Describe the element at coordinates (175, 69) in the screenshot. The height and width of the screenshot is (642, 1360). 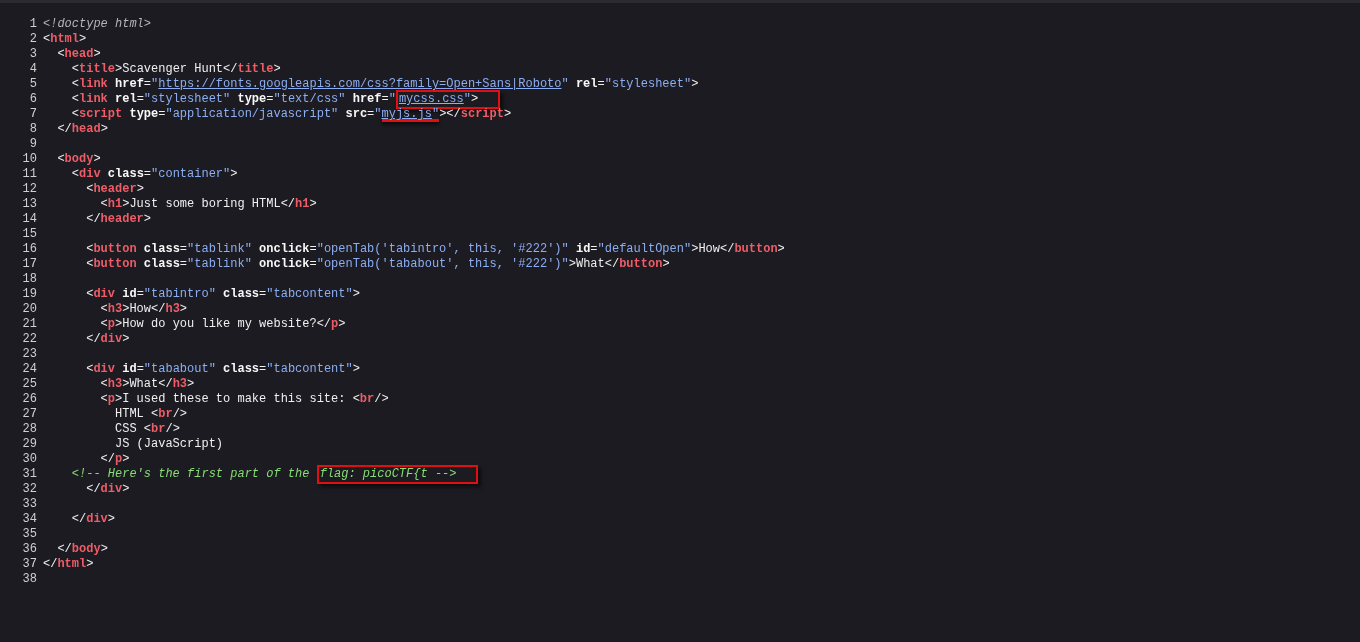
I see `code-line: <title>Scavenger Hunt</title>` at that location.